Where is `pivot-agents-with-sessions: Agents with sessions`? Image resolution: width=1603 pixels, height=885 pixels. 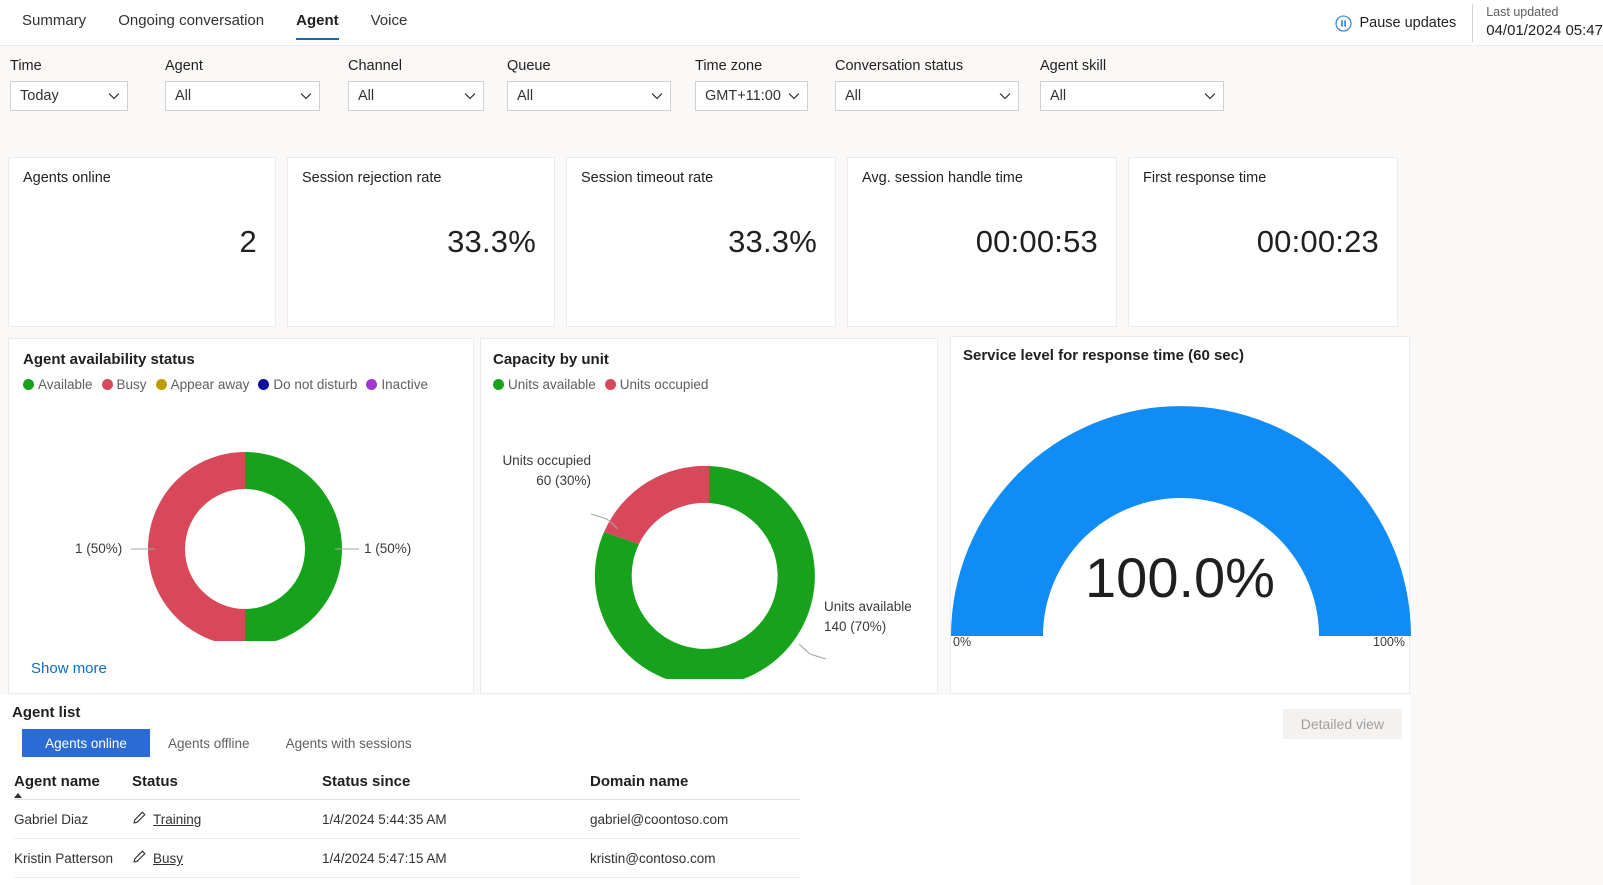
pivot-agents-with-sessions: Agents with sessions is located at coordinates (349, 743).